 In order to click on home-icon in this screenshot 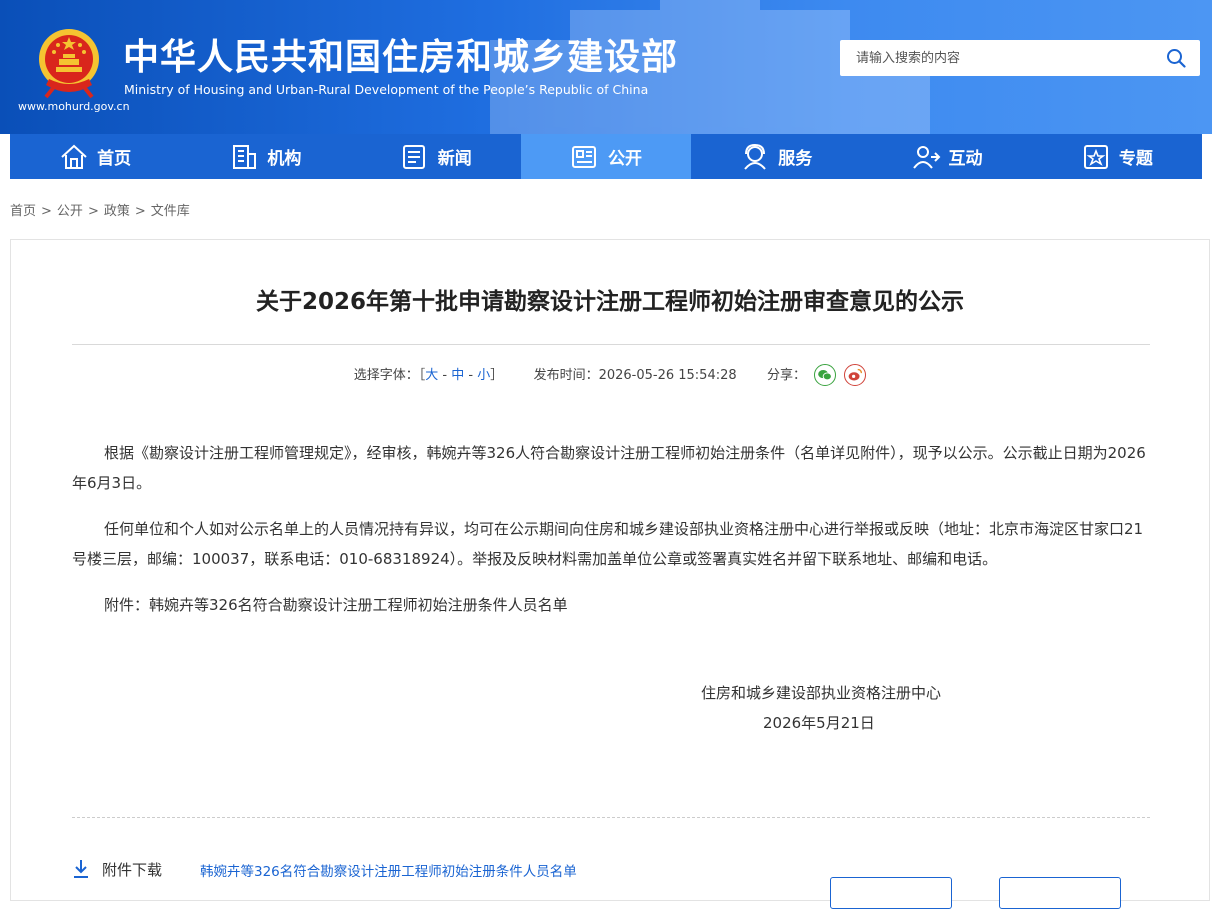, I will do `click(74, 156)`.